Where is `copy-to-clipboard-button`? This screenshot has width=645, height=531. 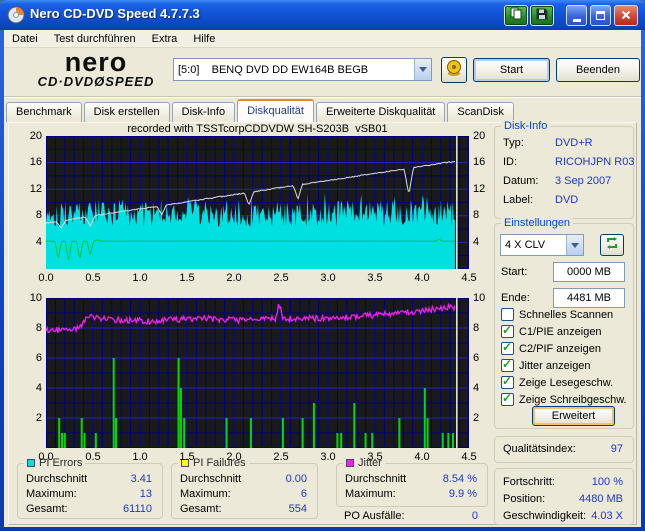 copy-to-clipboard-button is located at coordinates (516, 15).